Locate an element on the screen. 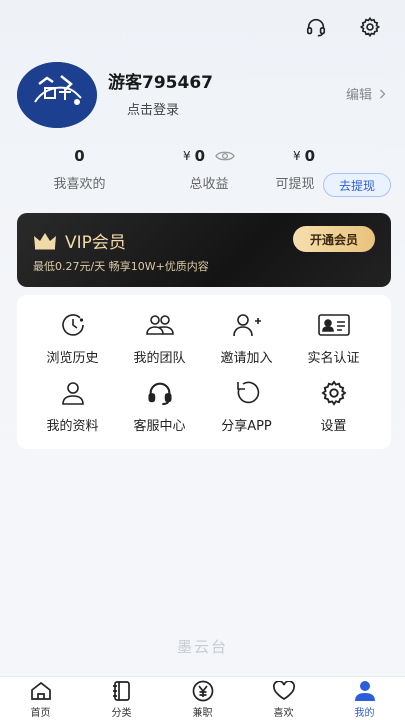  vip-banner: VIP会员 最低0.27元/天 畅享10W+优质内容 开通会员 is located at coordinates (204, 250).